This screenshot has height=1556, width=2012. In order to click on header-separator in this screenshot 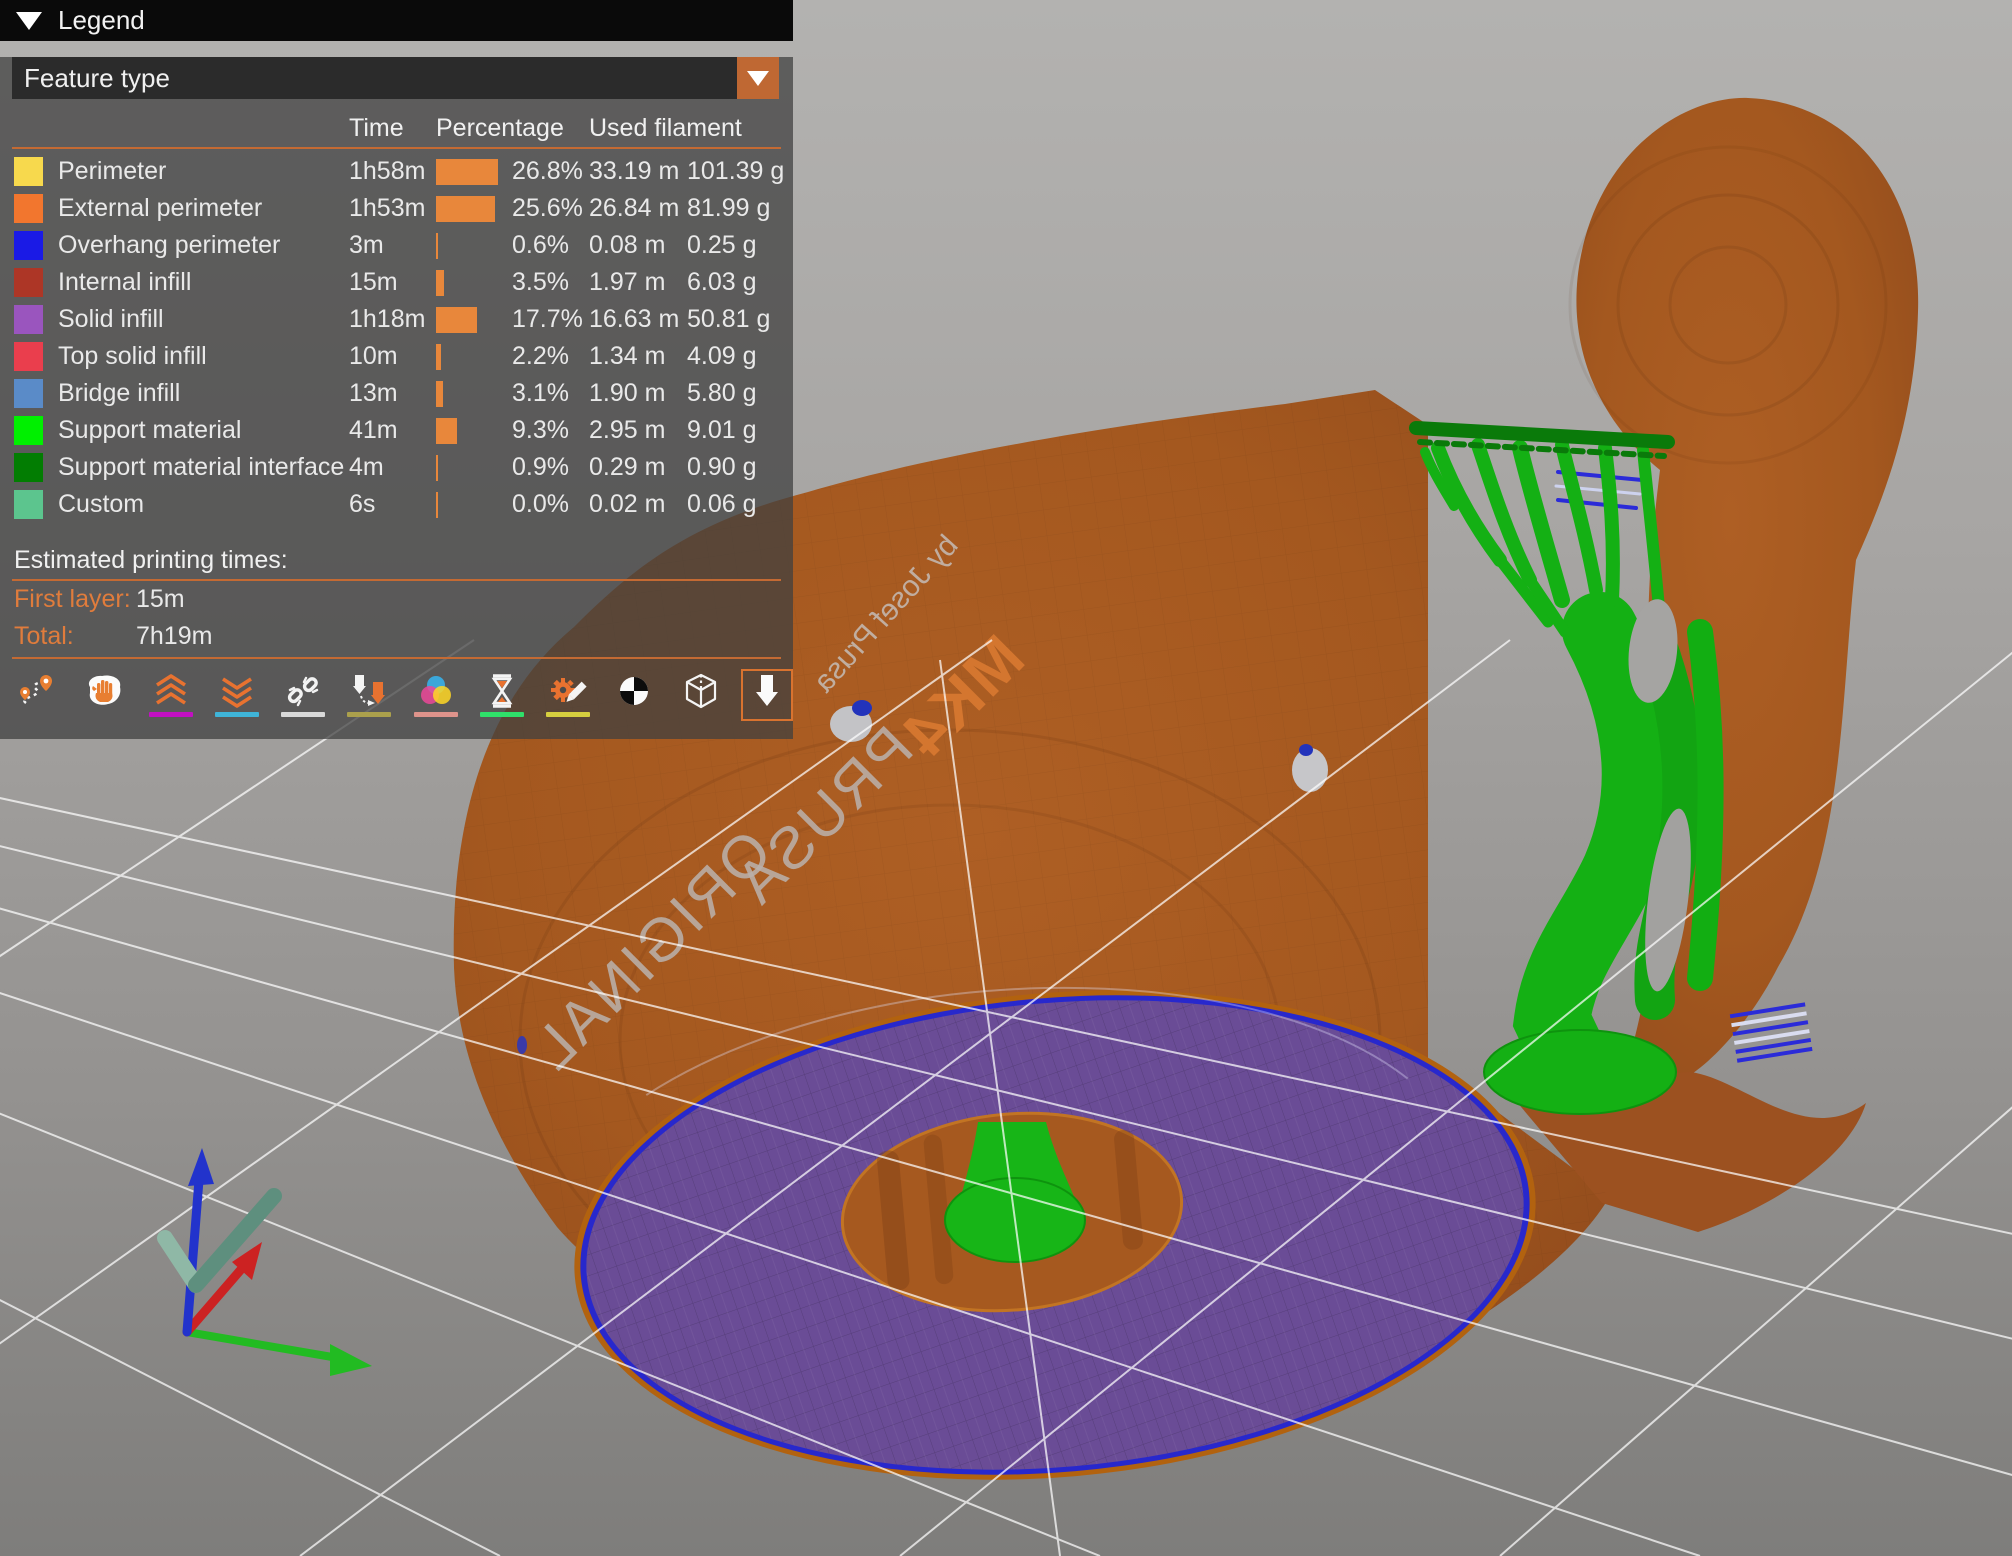, I will do `click(396, 148)`.